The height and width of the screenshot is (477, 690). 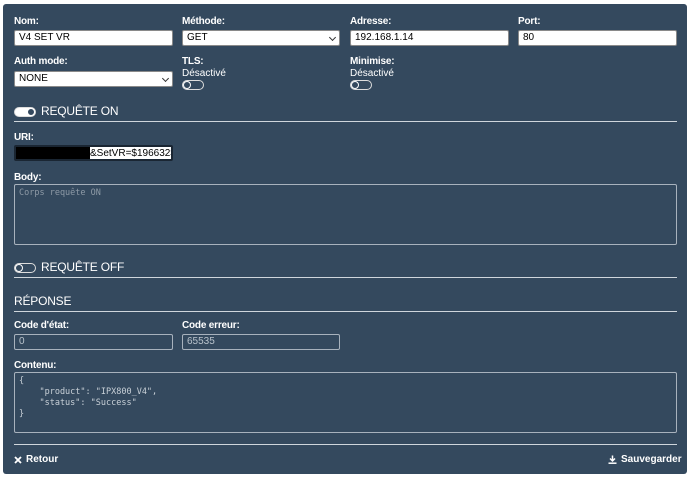 What do you see at coordinates (41, 325) in the screenshot?
I see `code-etat-label: Code d'état:` at bounding box center [41, 325].